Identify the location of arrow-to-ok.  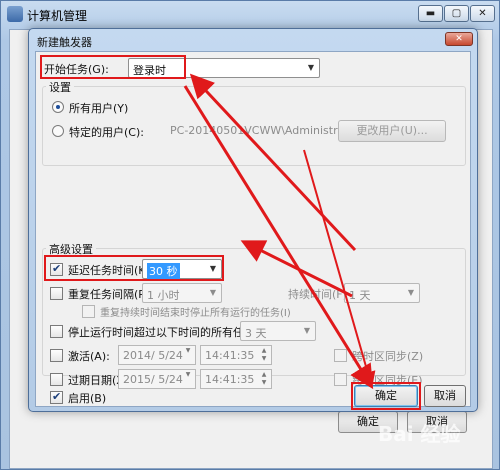
(339, 268).